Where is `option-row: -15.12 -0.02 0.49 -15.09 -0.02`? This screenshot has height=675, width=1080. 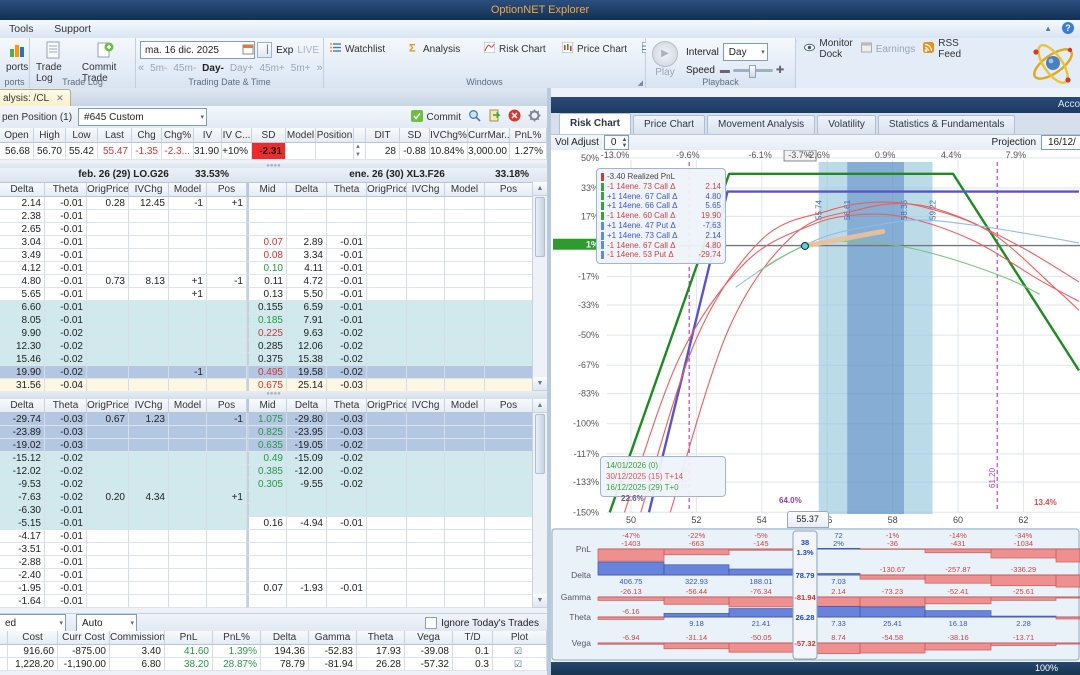 option-row: -15.12 -0.02 0.49 -15.09 -0.02 is located at coordinates (273, 458).